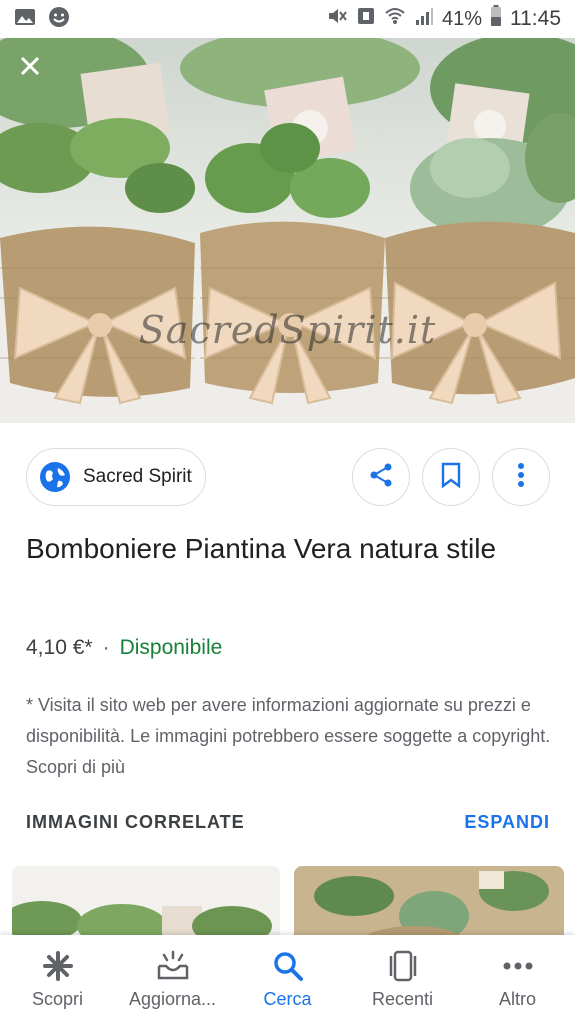  I want to click on availability-status: Disponibile, so click(171, 647).